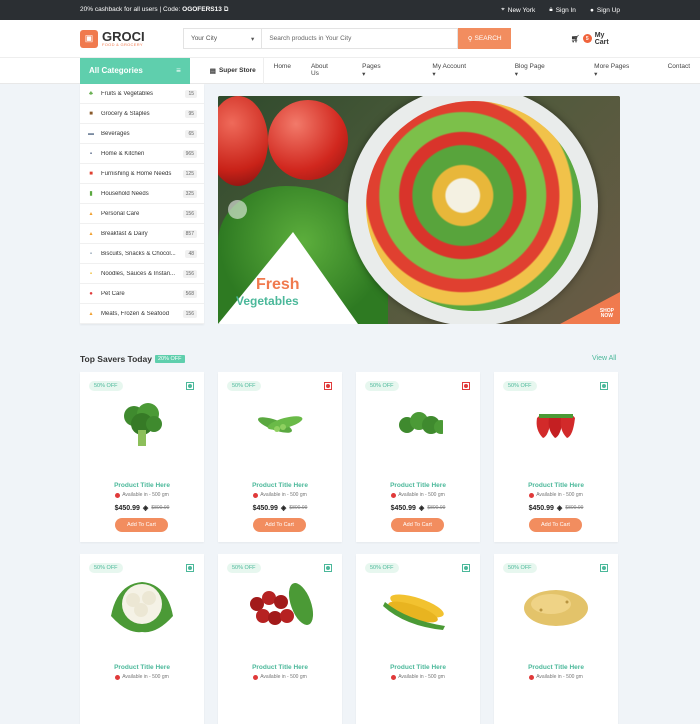 The image size is (700, 724). I want to click on nav-item-blog: Blog Page ▾, so click(534, 70).